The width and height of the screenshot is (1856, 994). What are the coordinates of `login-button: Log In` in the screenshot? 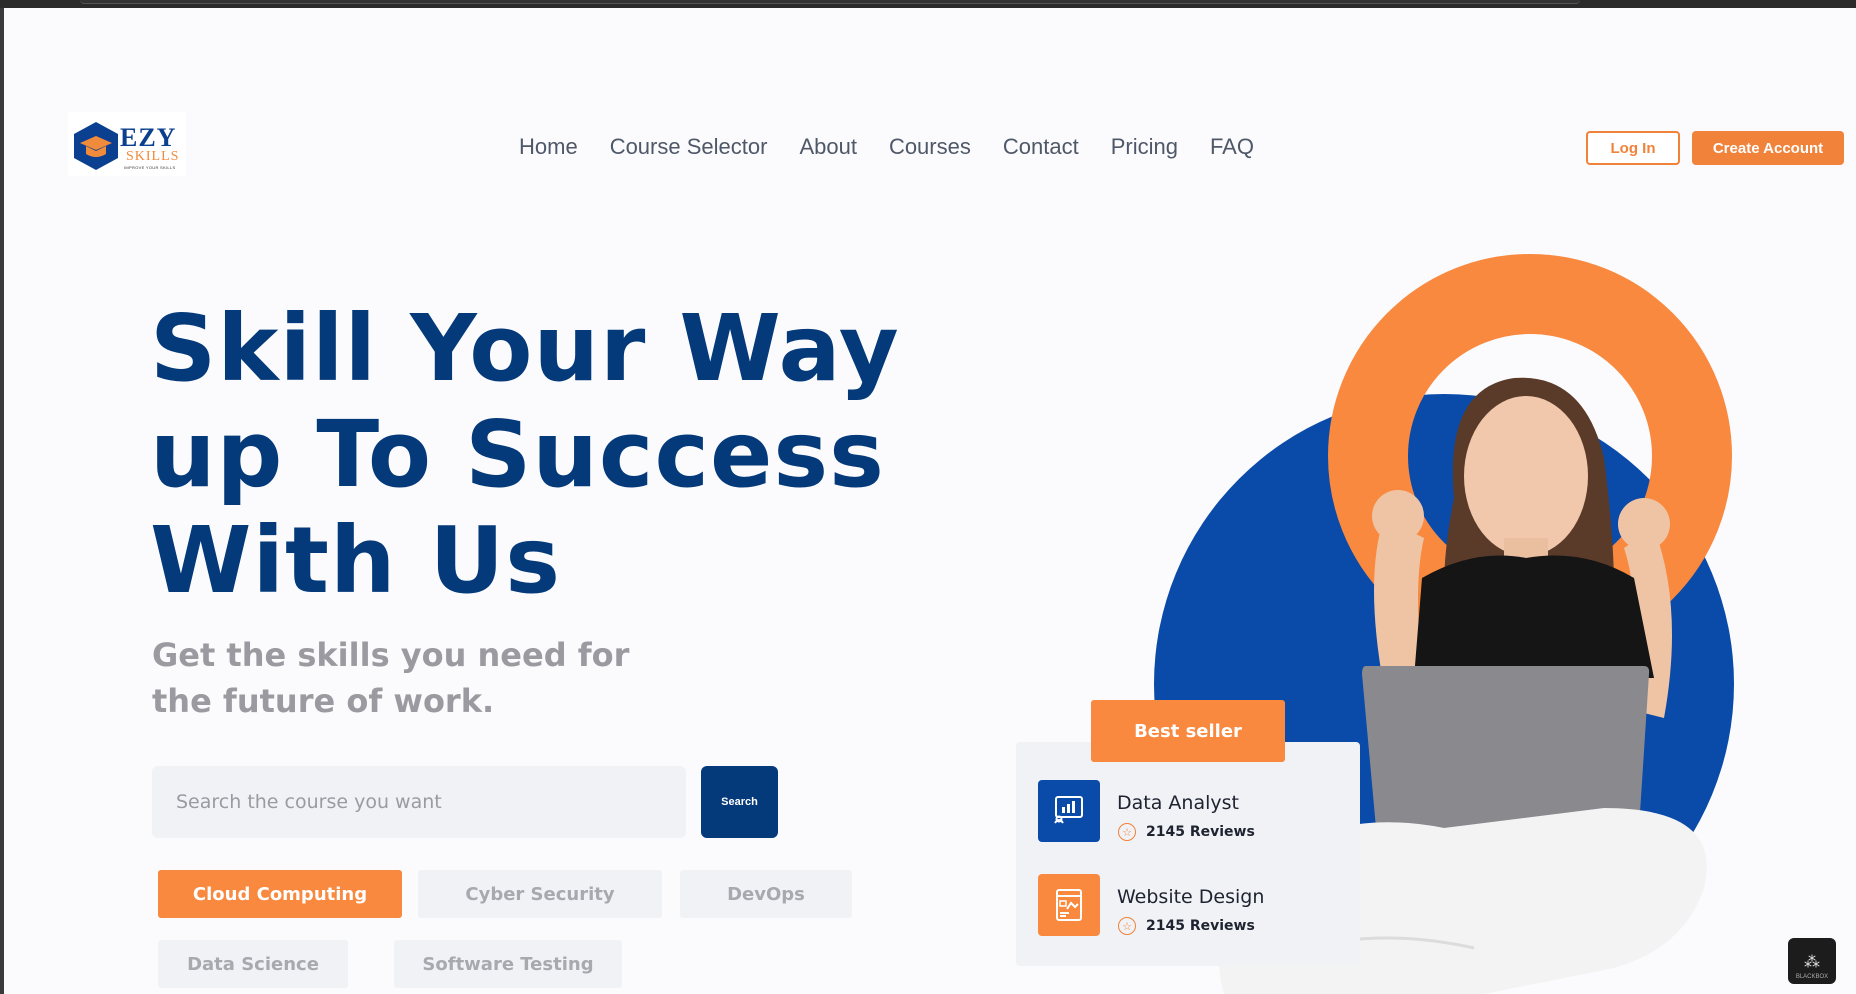 It's located at (1633, 148).